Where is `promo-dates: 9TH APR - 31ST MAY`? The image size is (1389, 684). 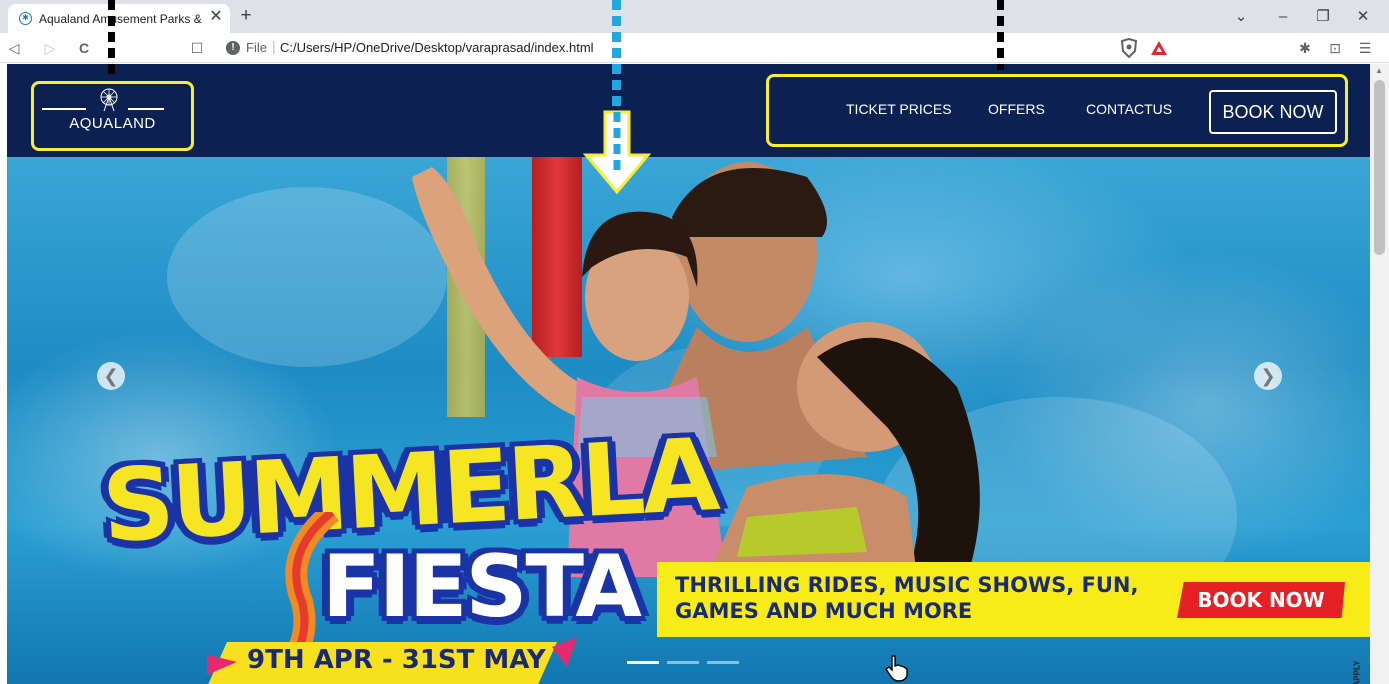
promo-dates: 9TH APR - 31ST MAY is located at coordinates (396, 660).